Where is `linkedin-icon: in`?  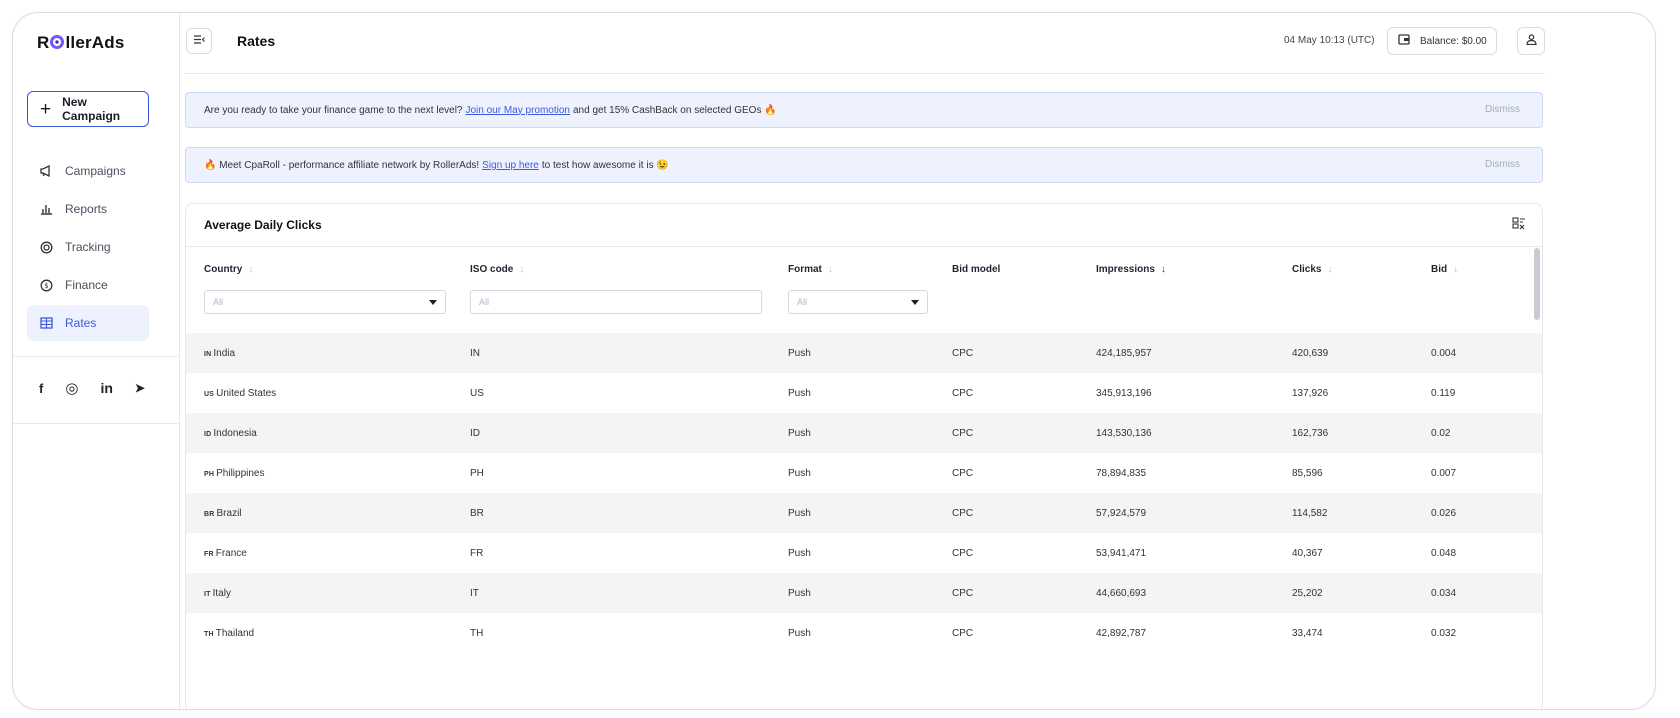
linkedin-icon: in is located at coordinates (106, 388).